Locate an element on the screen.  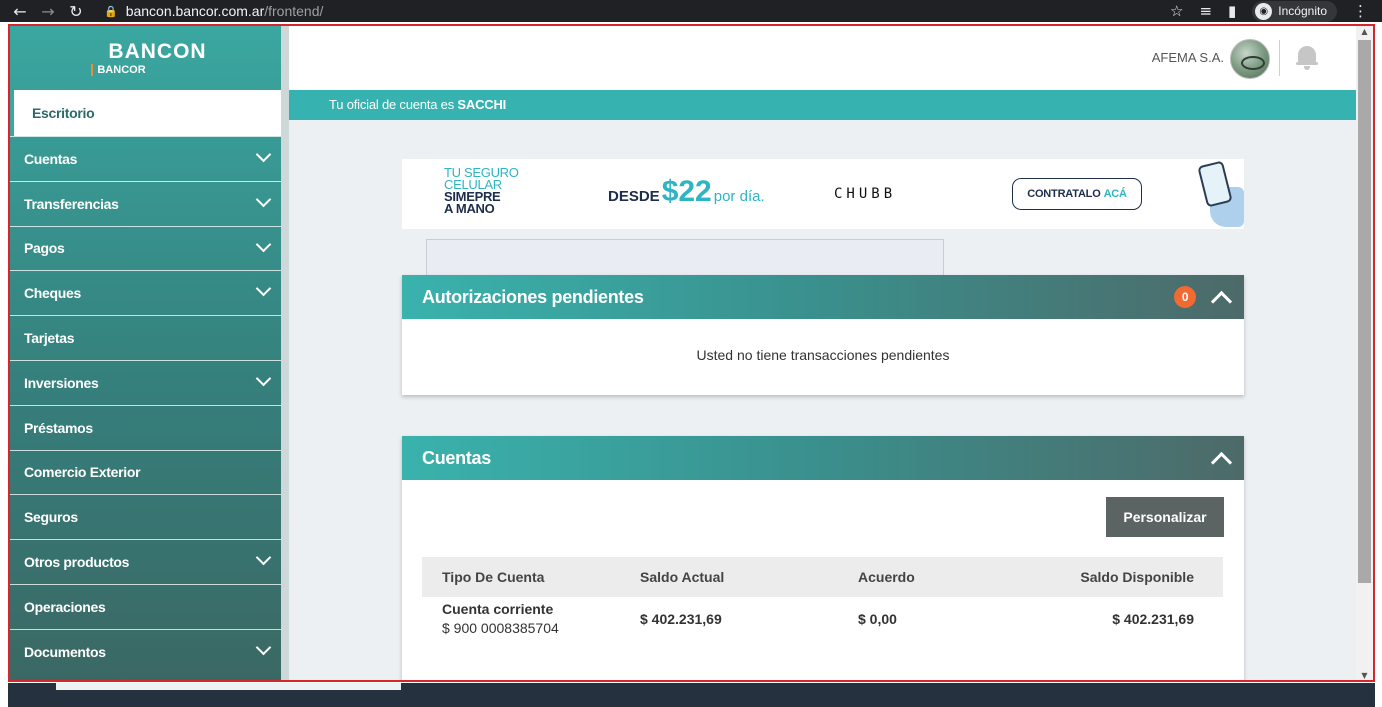
tab-search-icon: ≡ is located at coordinates (1205, 11).